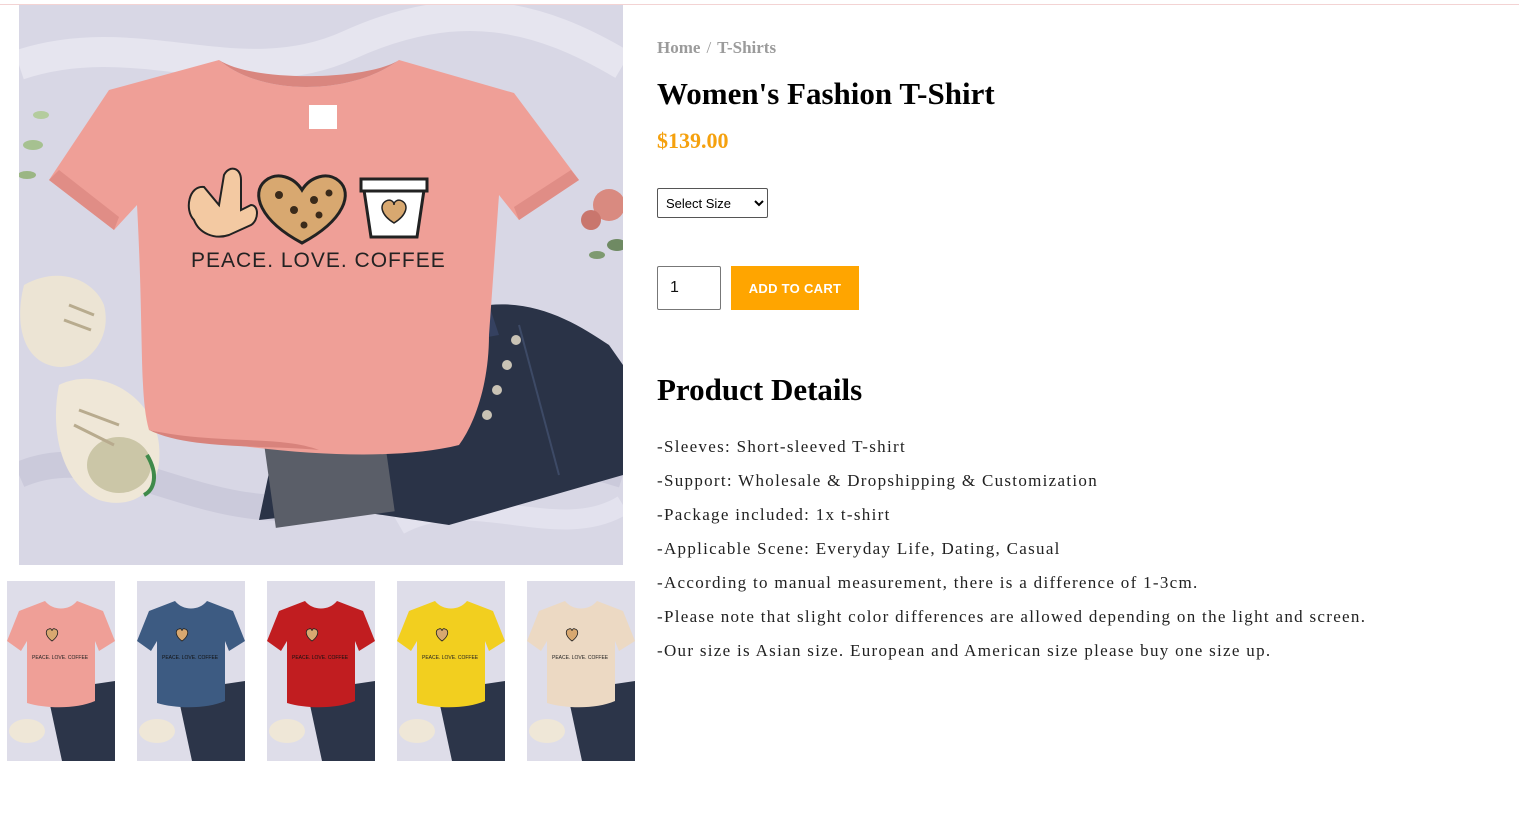 Image resolution: width=1519 pixels, height=836 pixels. Describe the element at coordinates (826, 93) in the screenshot. I see `product-title: Women's Fashion T-Shirt` at that location.